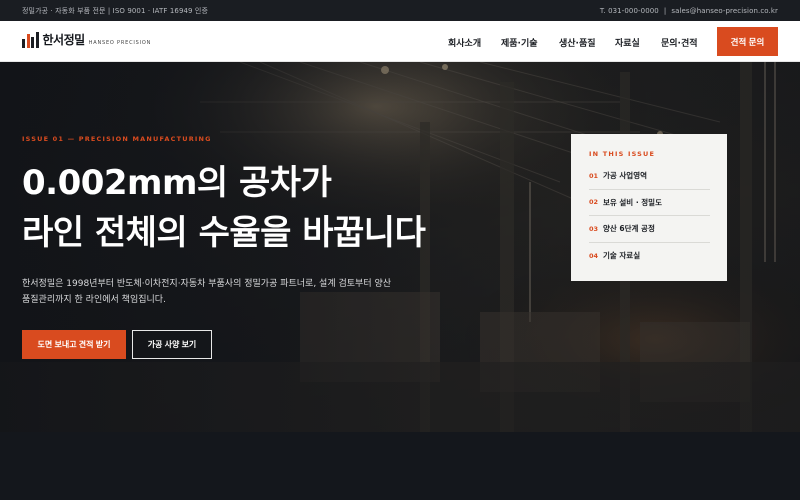  I want to click on issue-item: 04 기술 자료실, so click(649, 256).